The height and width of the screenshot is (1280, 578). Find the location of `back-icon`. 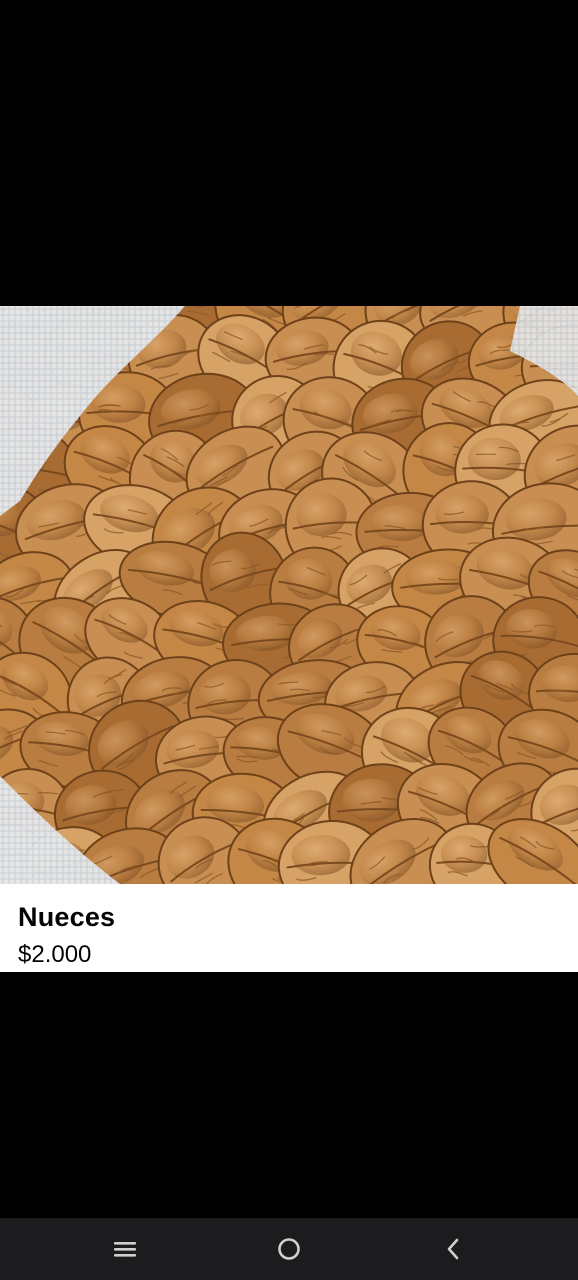

back-icon is located at coordinates (453, 1249).